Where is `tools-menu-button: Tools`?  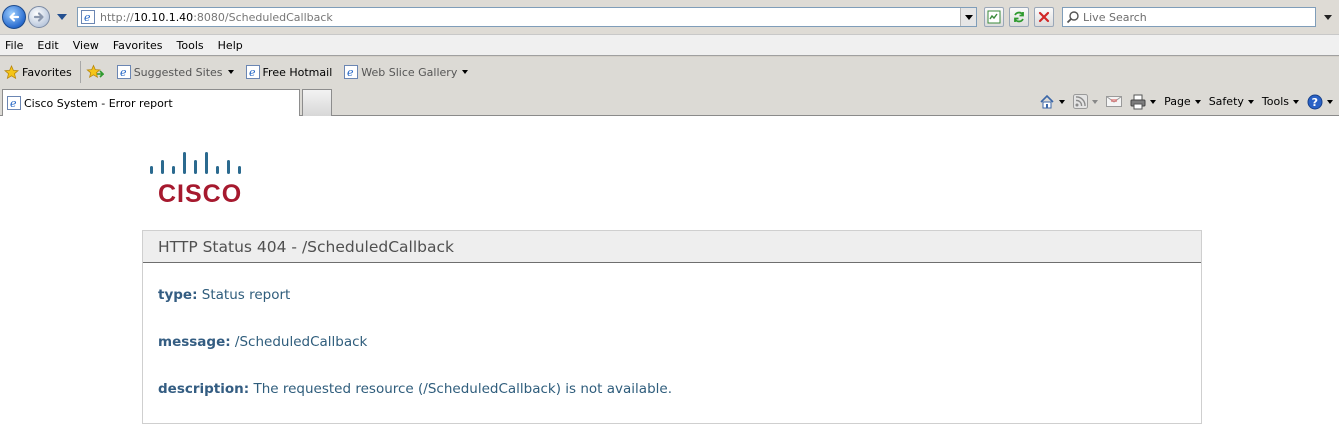 tools-menu-button: Tools is located at coordinates (1280, 101).